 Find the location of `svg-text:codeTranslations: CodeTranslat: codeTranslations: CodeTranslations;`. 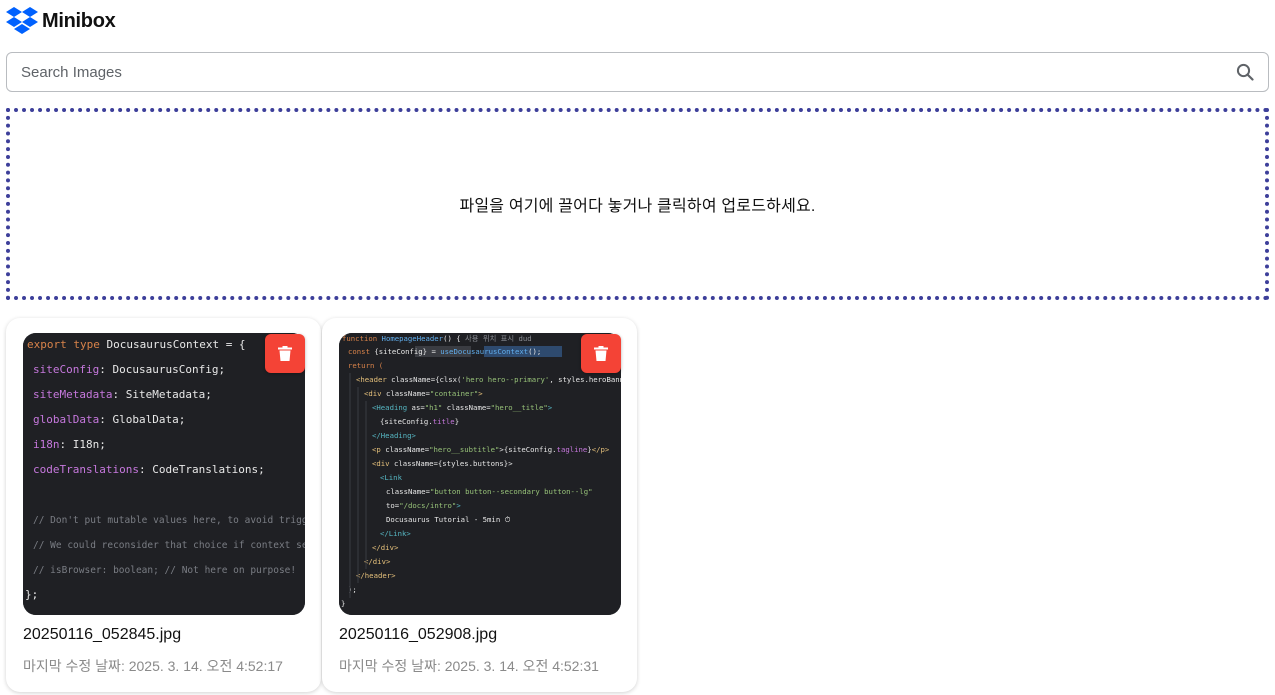

svg-text:codeTranslations: CodeTranslat: codeTranslations: CodeTranslations; is located at coordinates (149, 469).